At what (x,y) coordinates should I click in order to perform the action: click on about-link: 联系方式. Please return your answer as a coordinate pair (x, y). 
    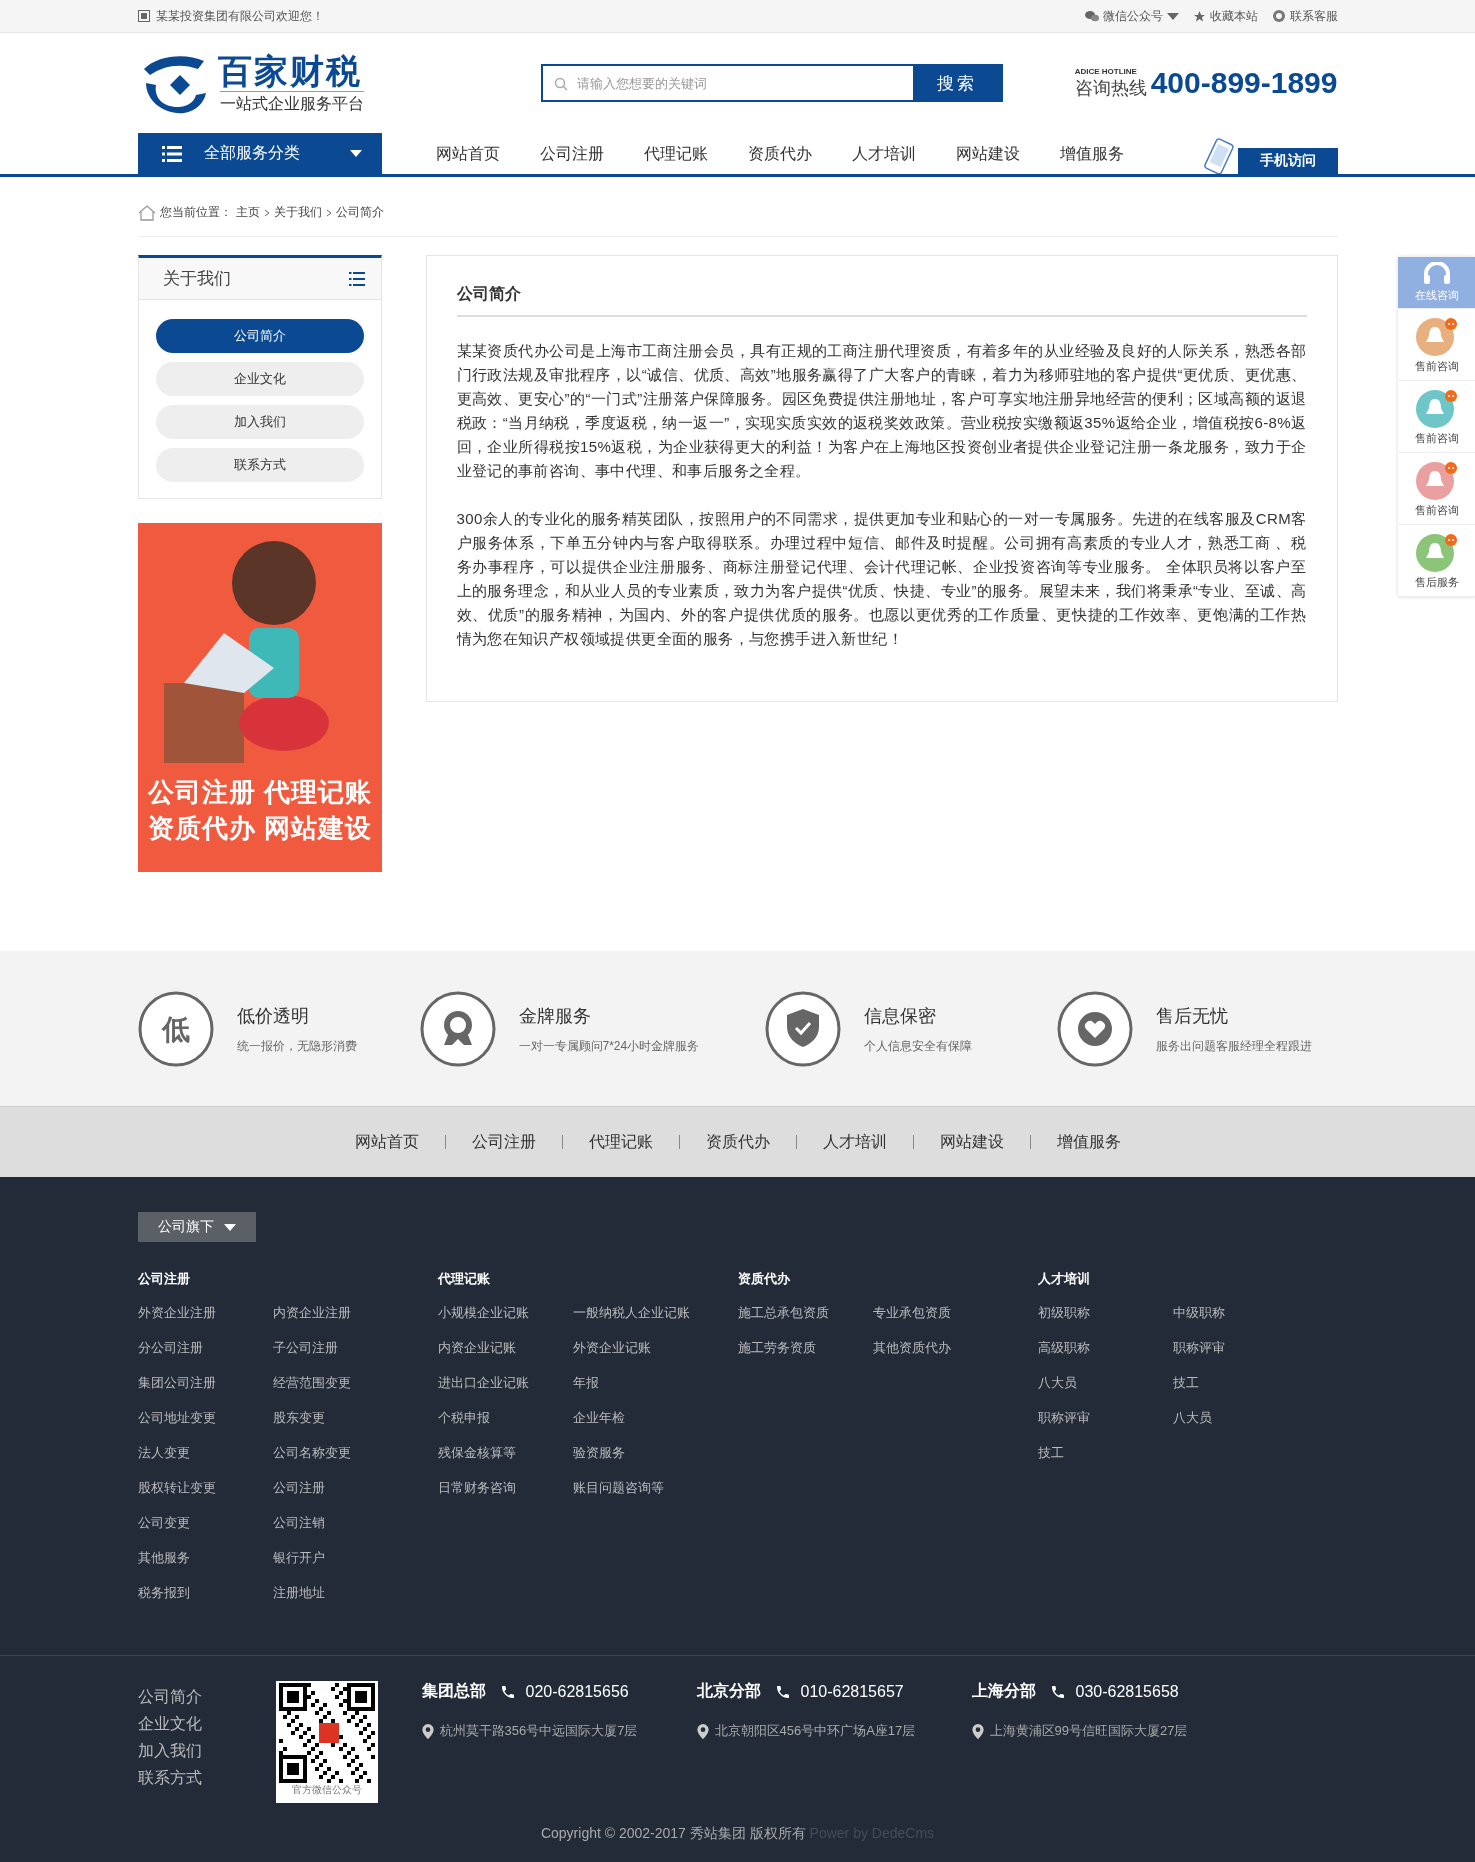
    Looking at the image, I should click on (206, 1778).